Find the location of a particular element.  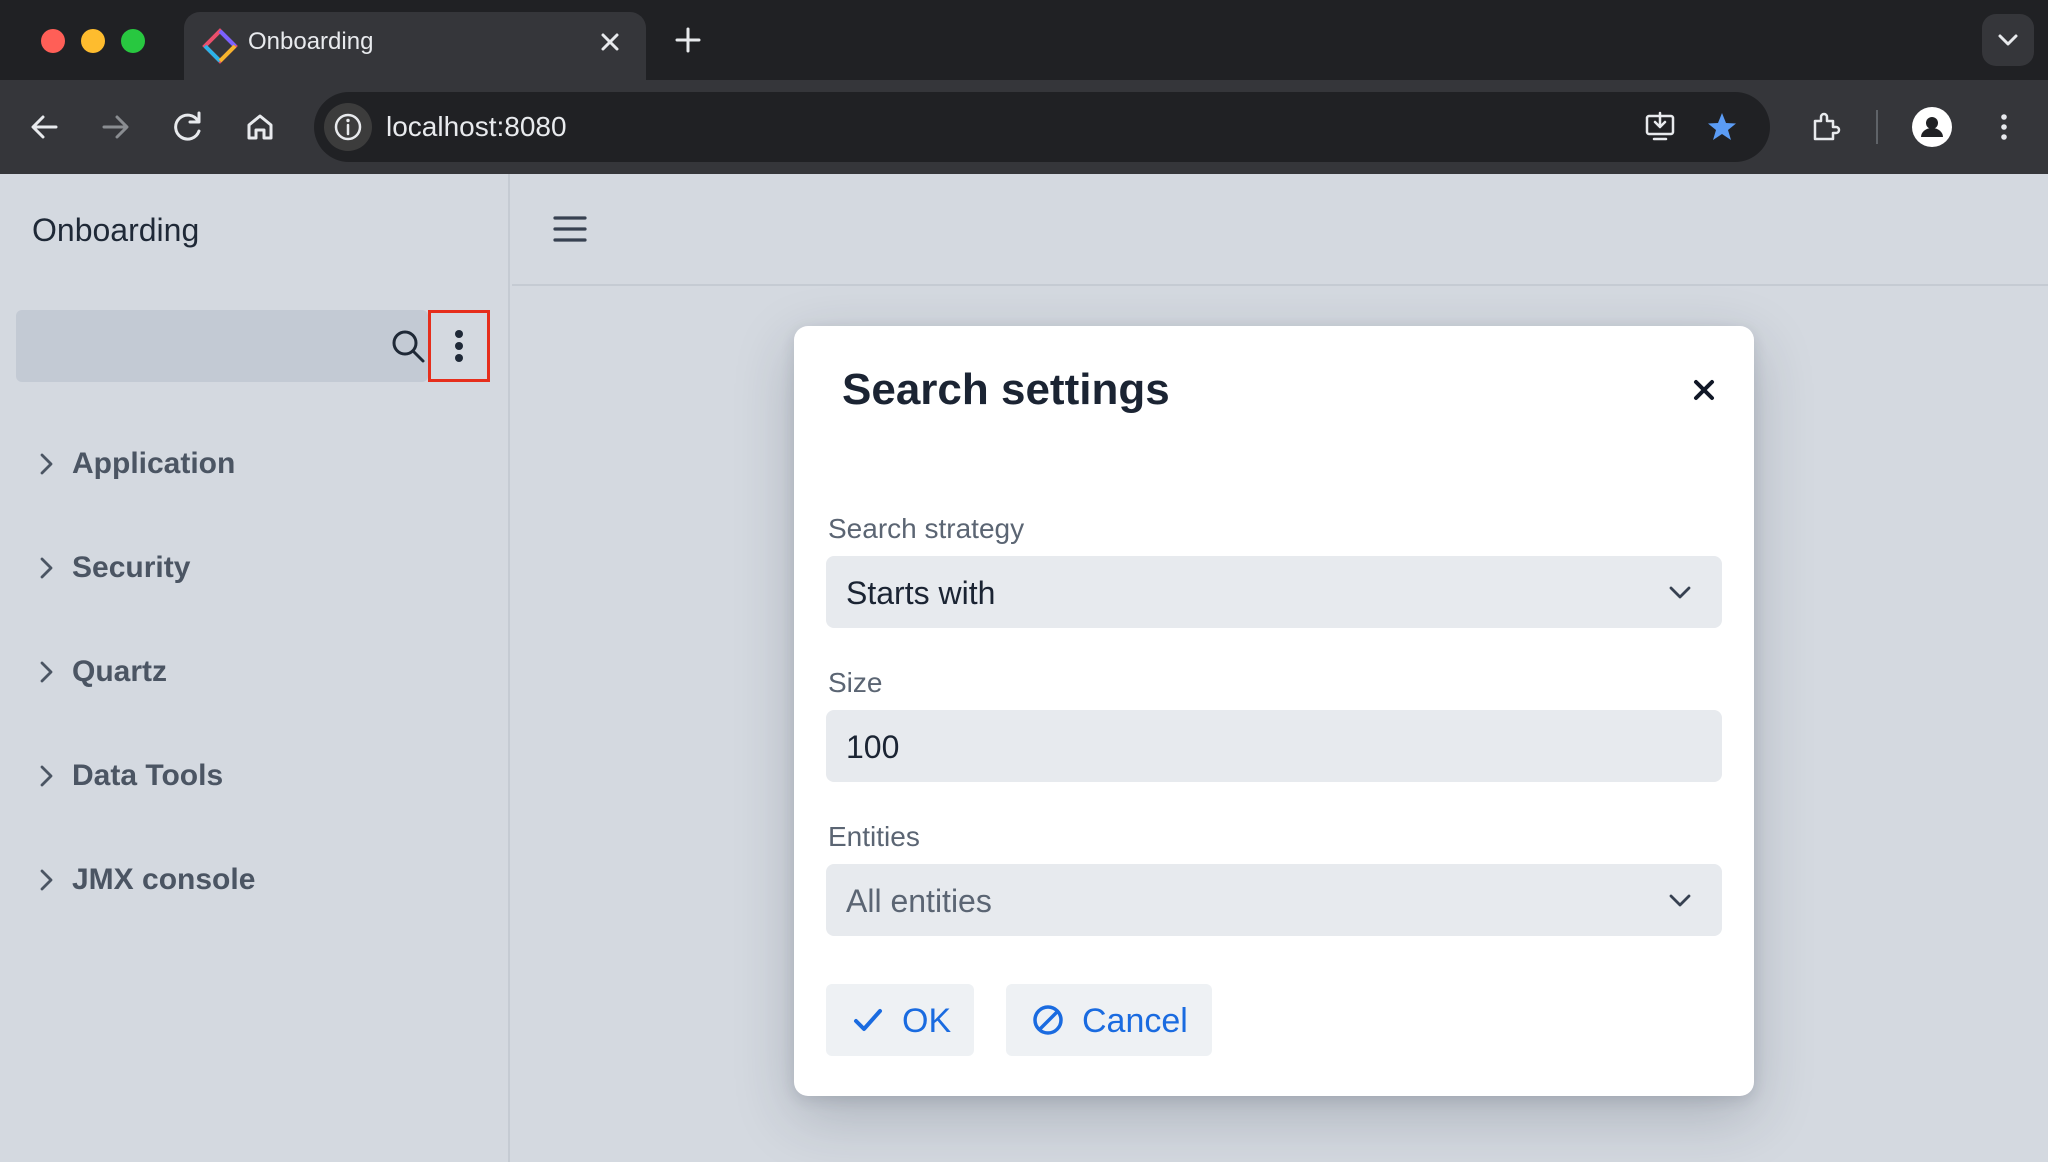

size-value: 100 is located at coordinates (873, 747).